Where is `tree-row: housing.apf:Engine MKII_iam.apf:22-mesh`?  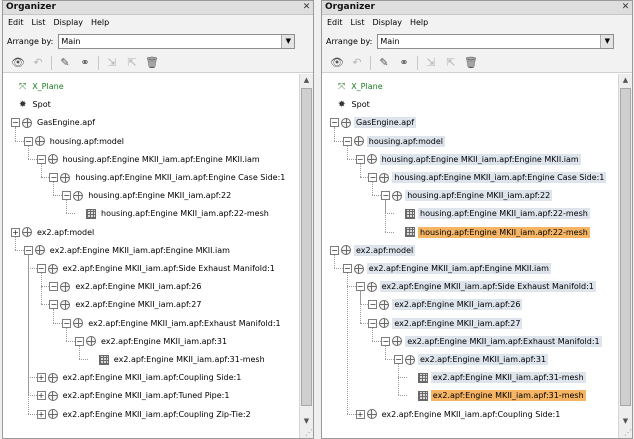
tree-row: housing.apf:Engine MKII_iam.apf:22-mesh is located at coordinates (173, 213).